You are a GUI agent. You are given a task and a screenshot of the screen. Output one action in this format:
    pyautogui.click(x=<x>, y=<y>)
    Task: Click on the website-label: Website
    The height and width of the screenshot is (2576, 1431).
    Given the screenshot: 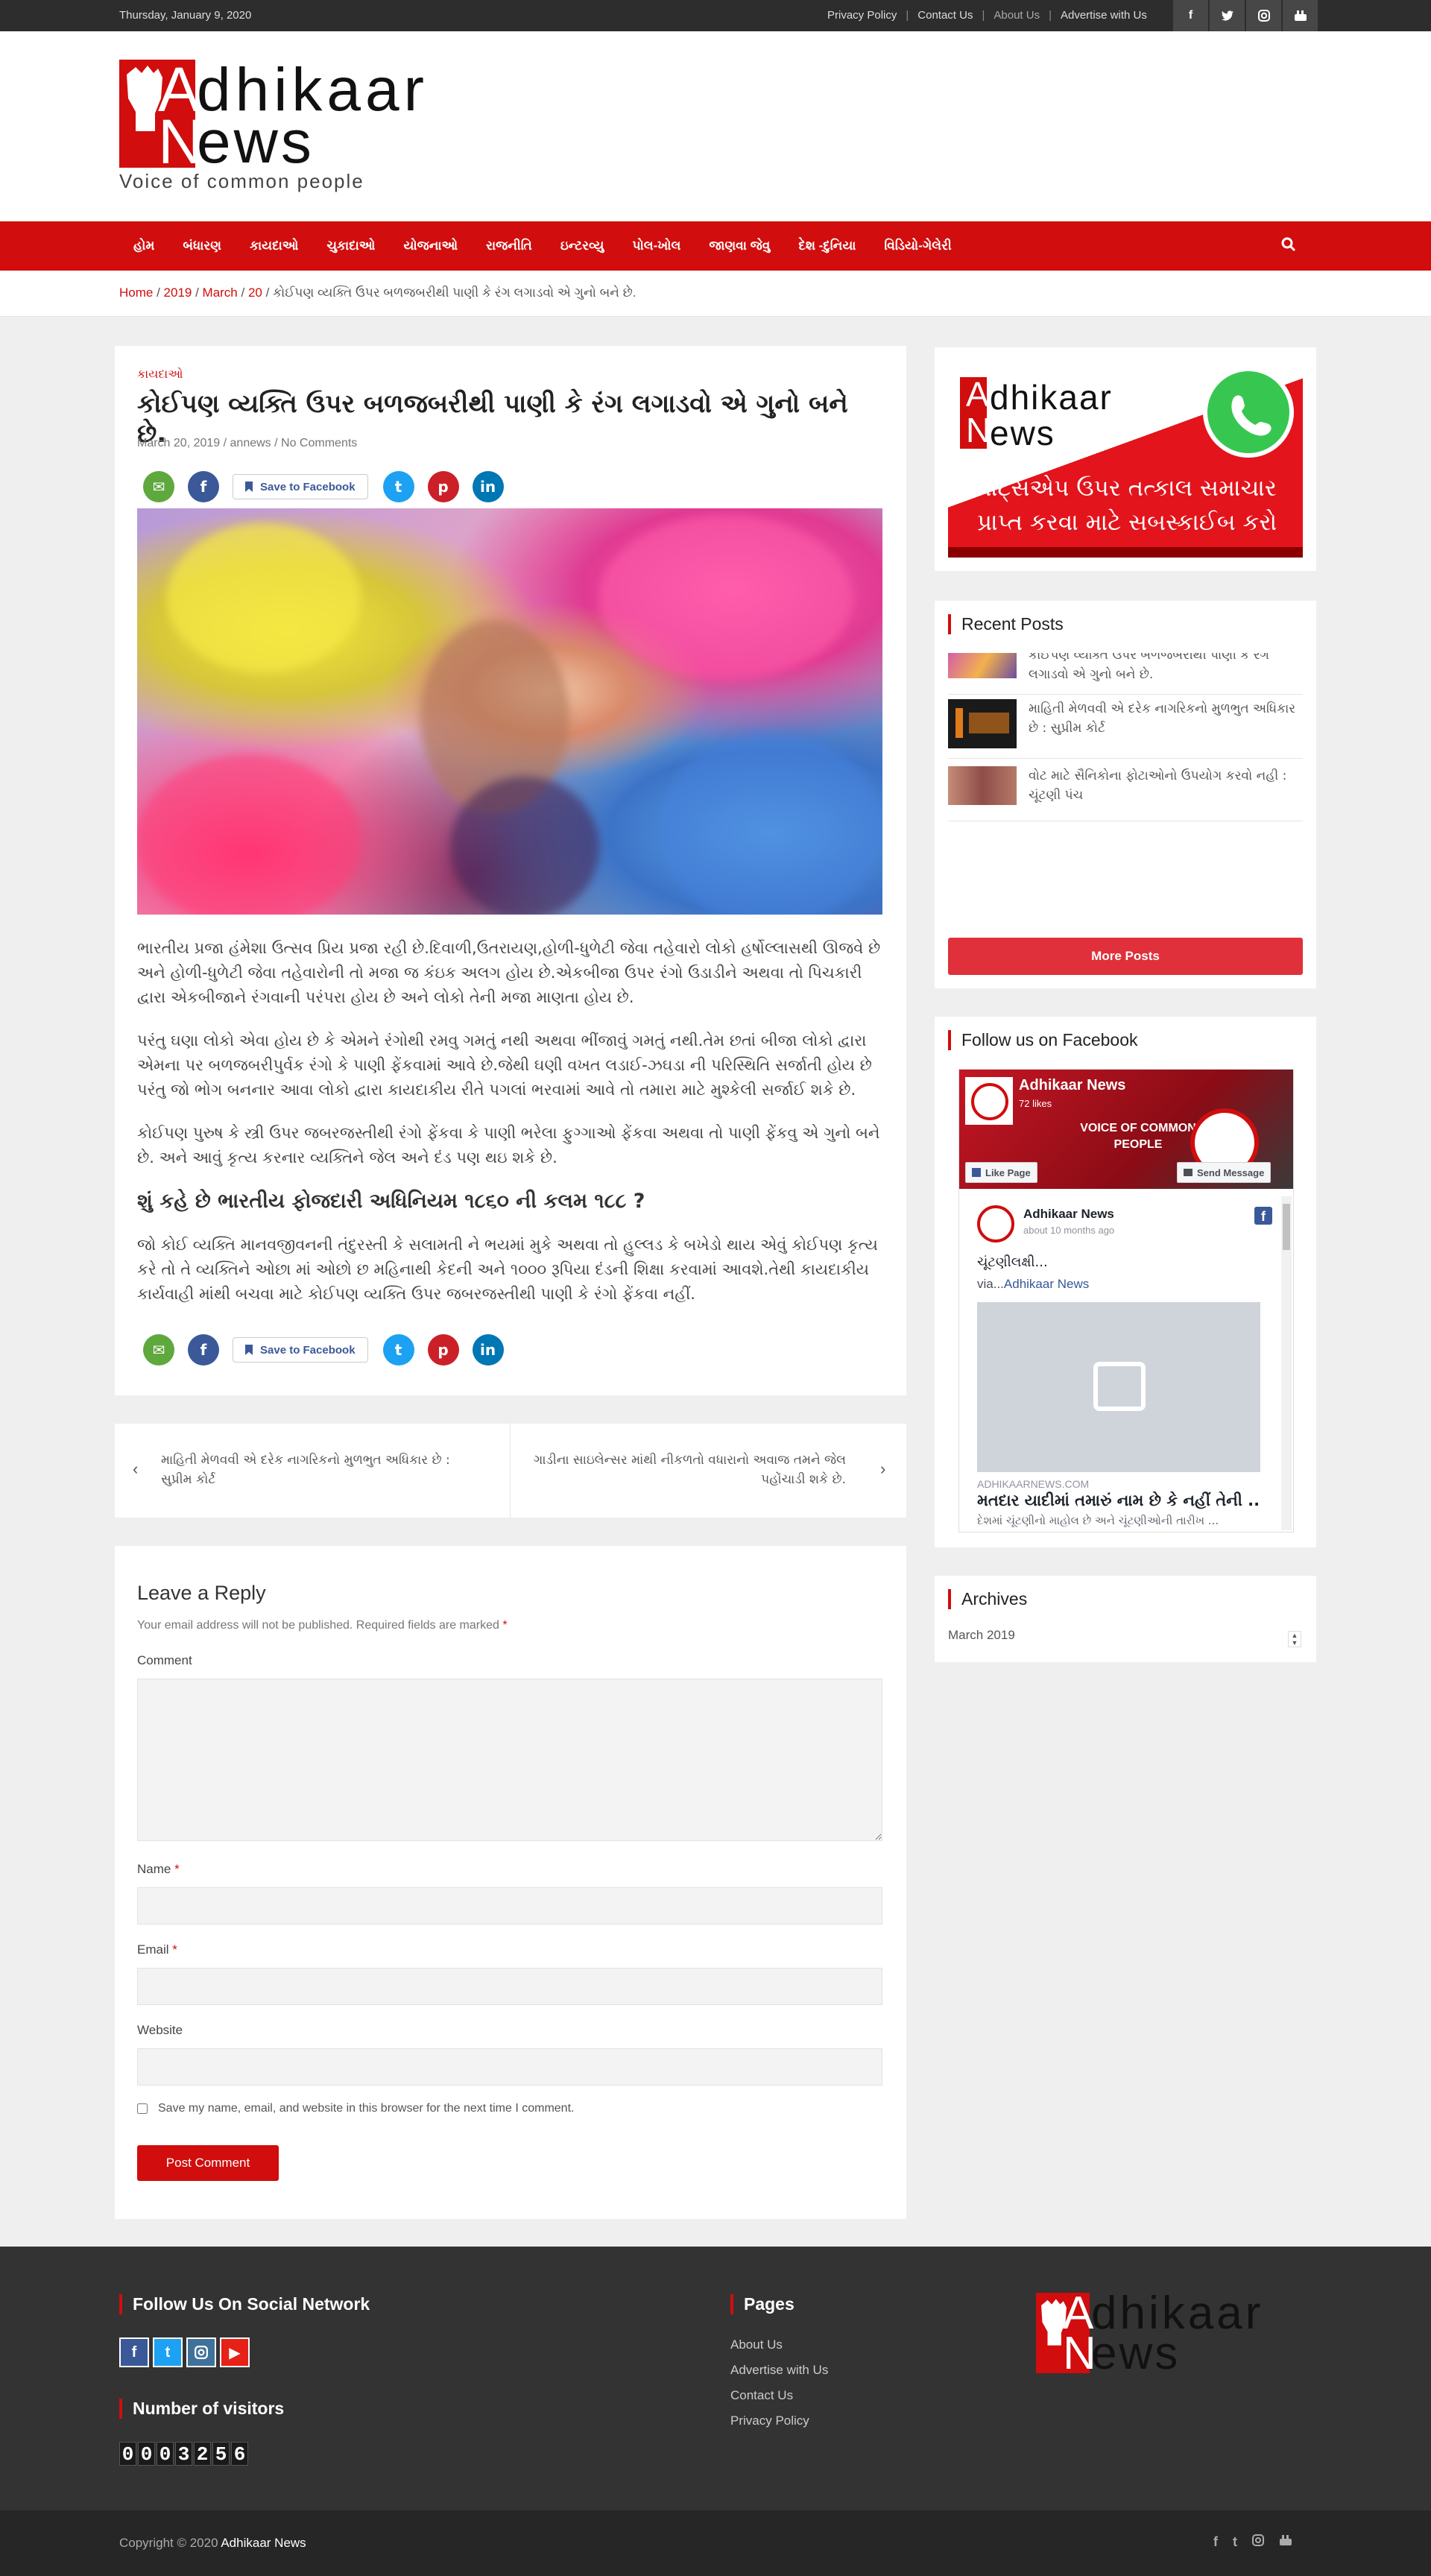 What is the action you would take?
    pyautogui.click(x=160, y=2030)
    